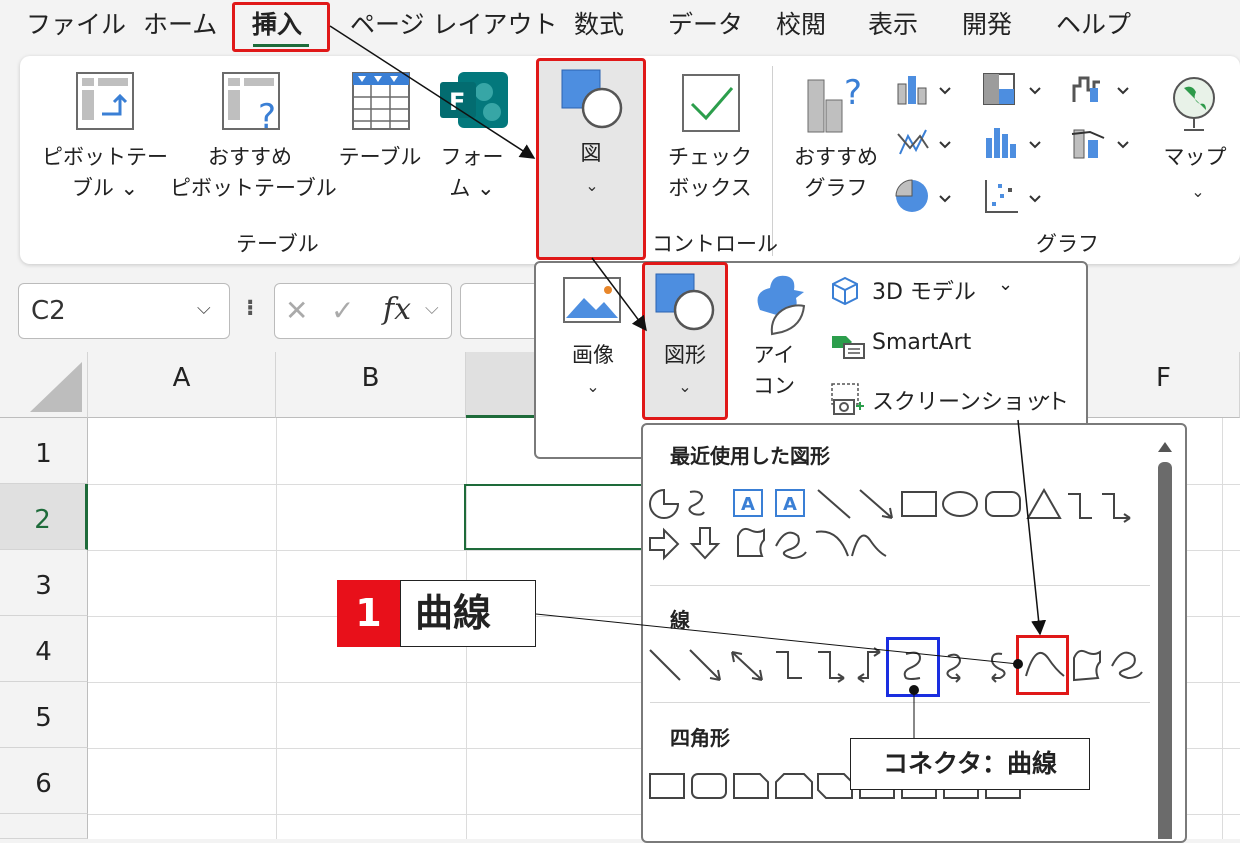 The height and width of the screenshot is (843, 1240). Describe the element at coordinates (593, 386) in the screenshot. I see `image-chevron-icon: ⌄` at that location.